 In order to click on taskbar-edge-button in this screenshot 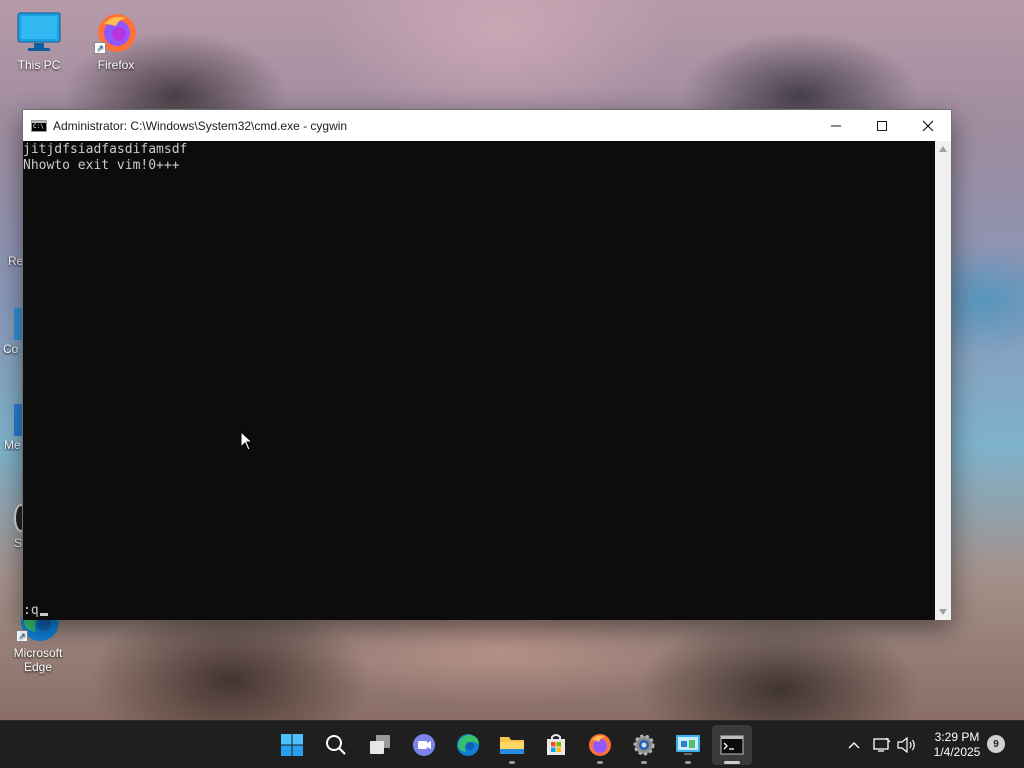, I will do `click(468, 745)`.